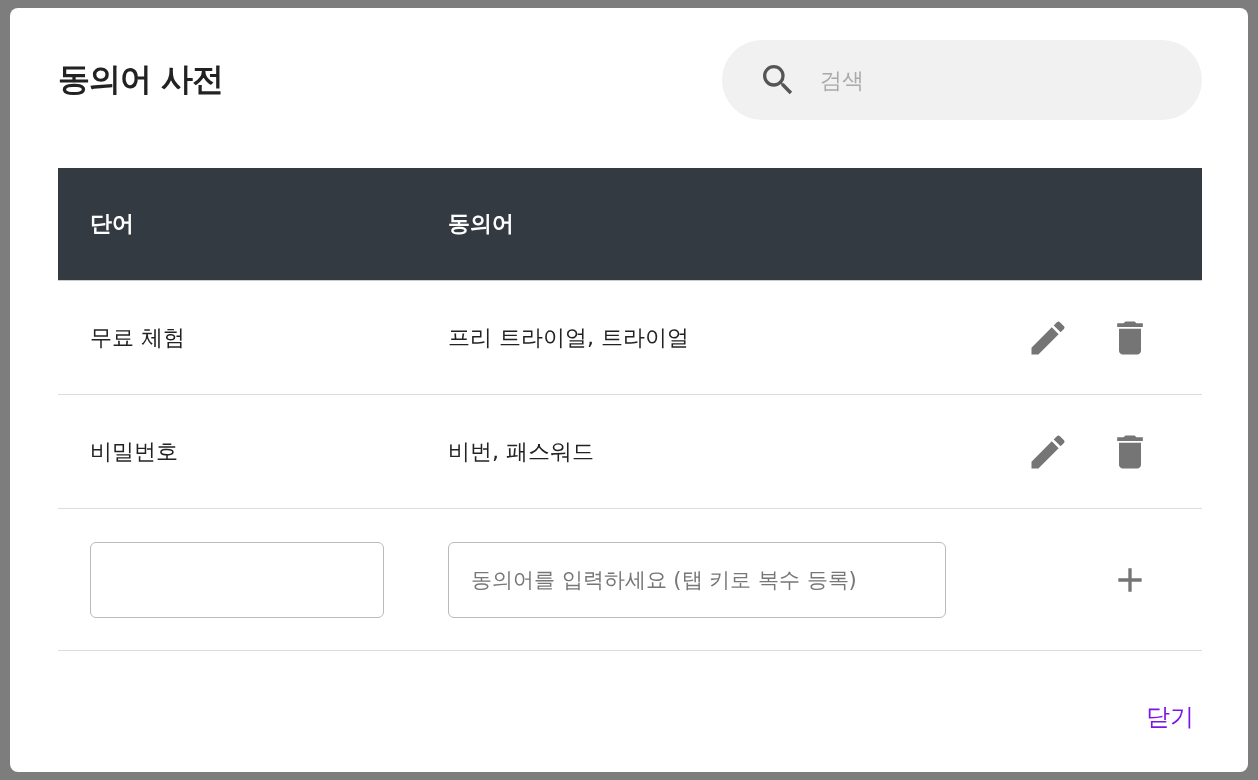 The height and width of the screenshot is (780, 1258). What do you see at coordinates (112, 224) in the screenshot?
I see `column-header: 단어` at bounding box center [112, 224].